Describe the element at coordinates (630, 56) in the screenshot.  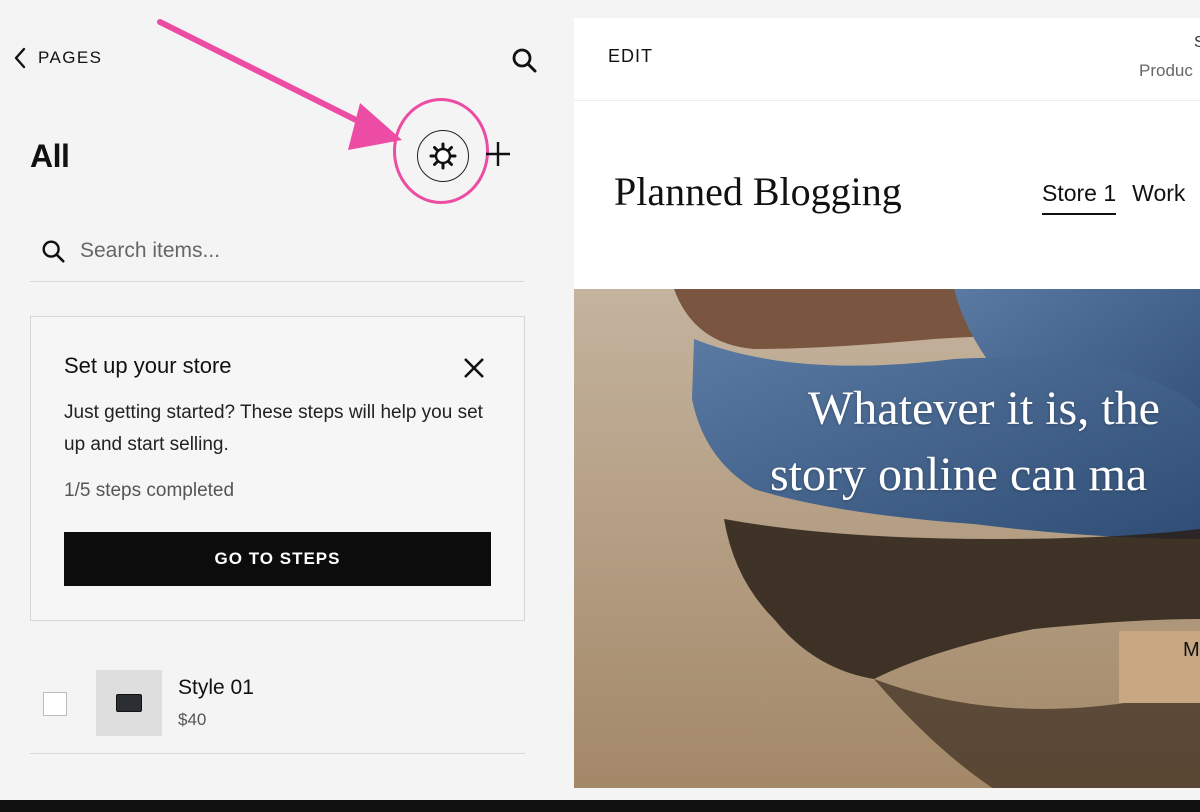
I see `edit-button: EDIT` at that location.